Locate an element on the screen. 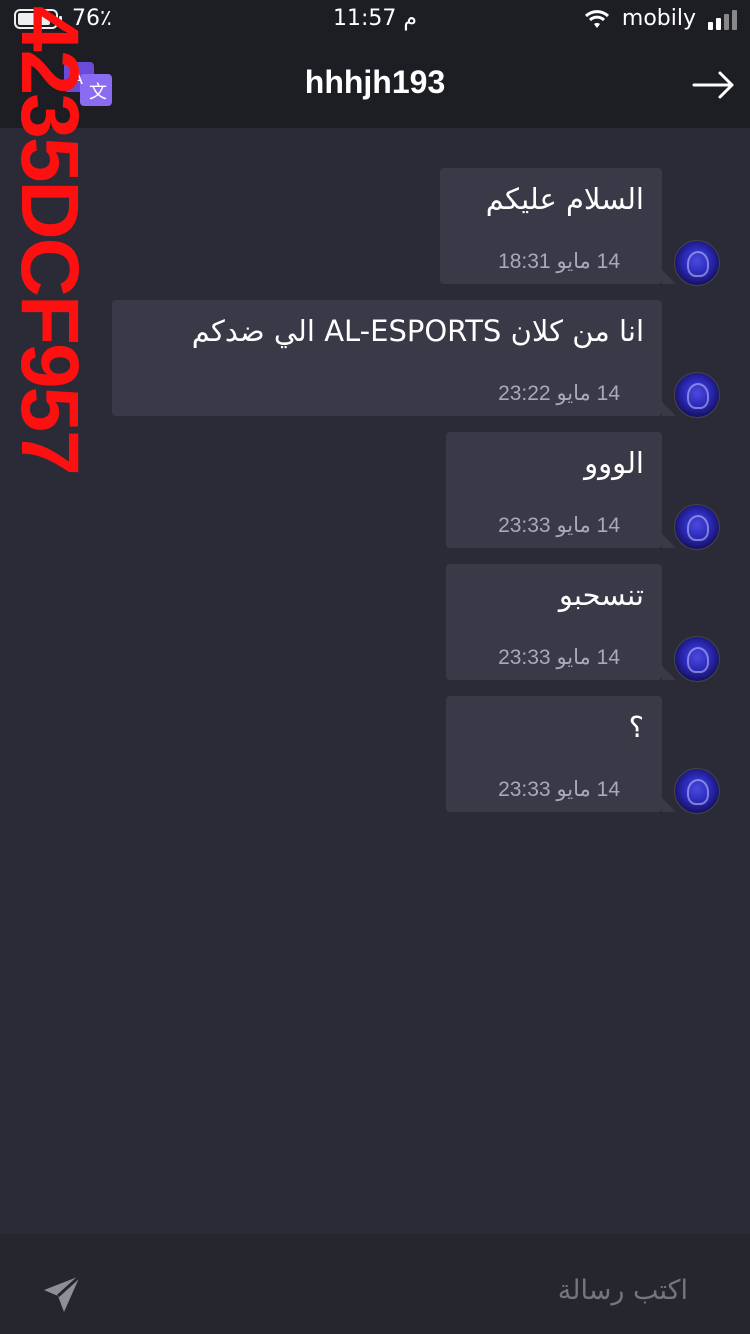  message-text: الووو is located at coordinates (614, 463).